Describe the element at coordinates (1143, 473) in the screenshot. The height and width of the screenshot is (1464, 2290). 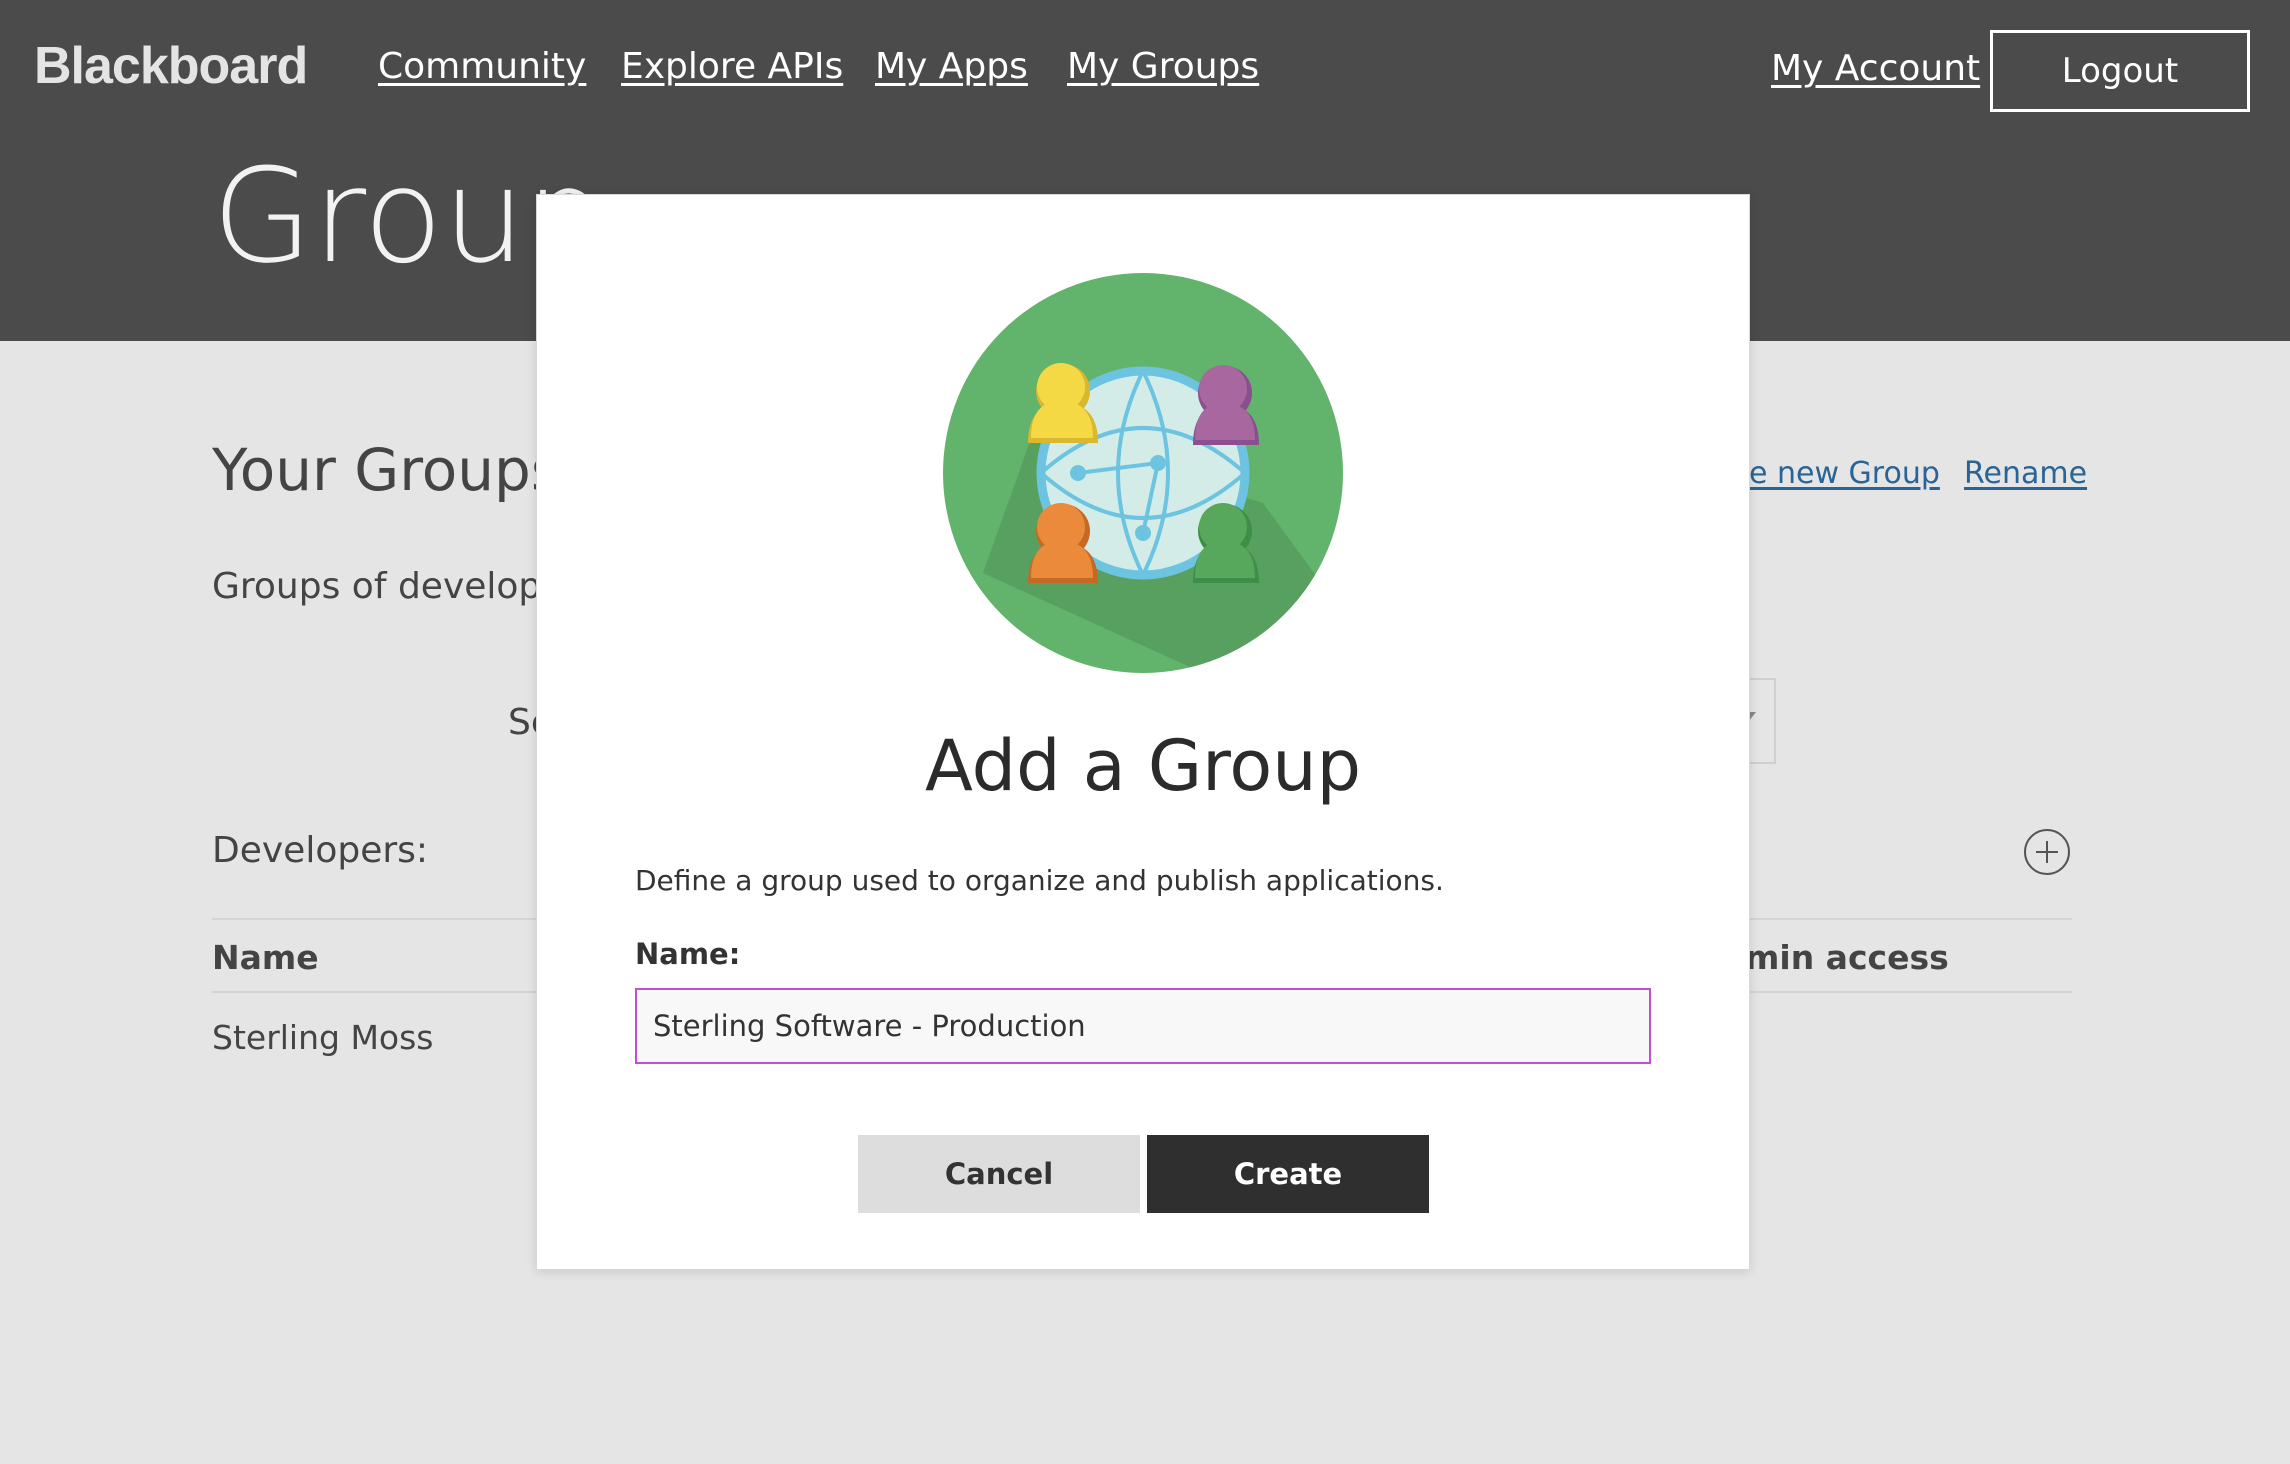
I see `group-globe-icon` at that location.